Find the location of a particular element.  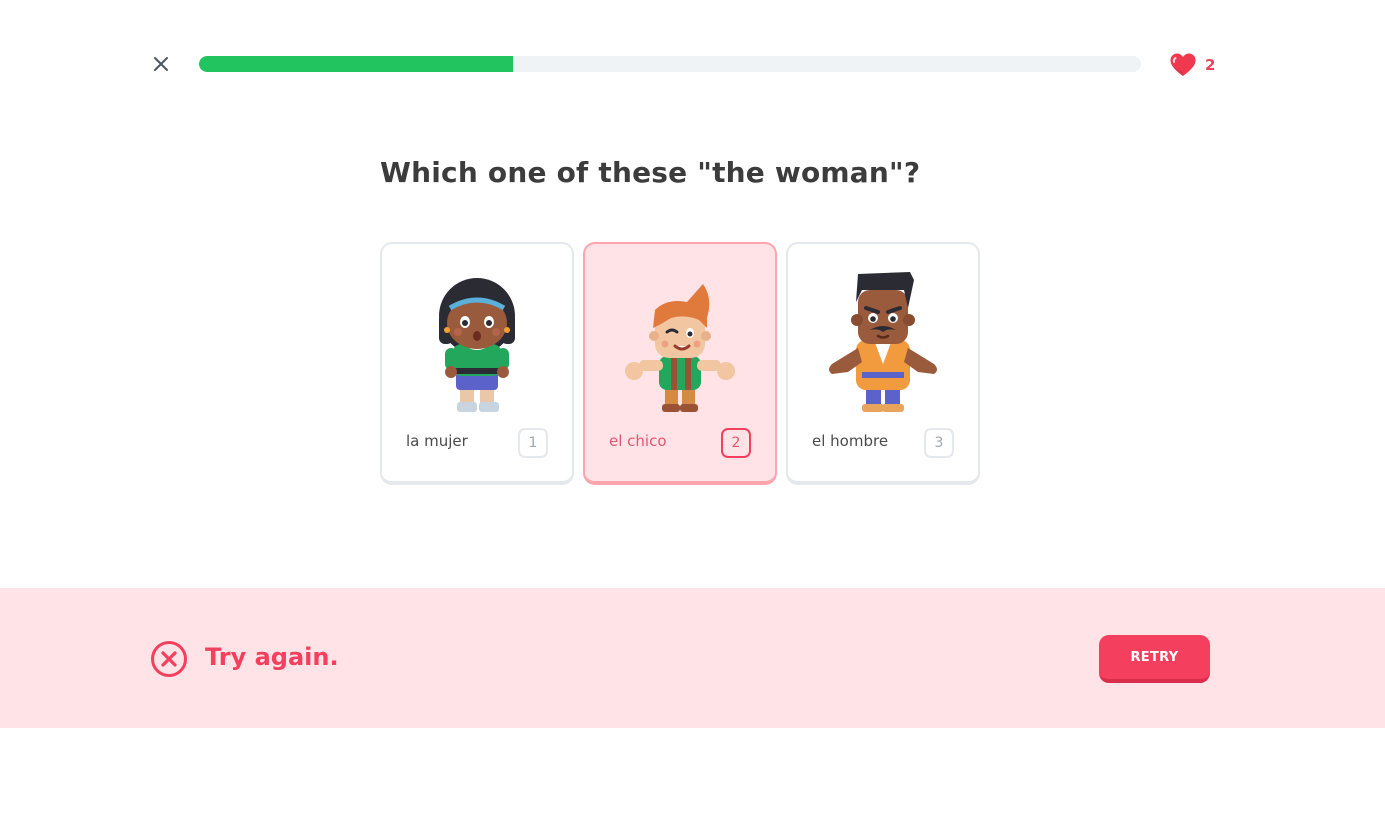

close-icon is located at coordinates (161, 64).